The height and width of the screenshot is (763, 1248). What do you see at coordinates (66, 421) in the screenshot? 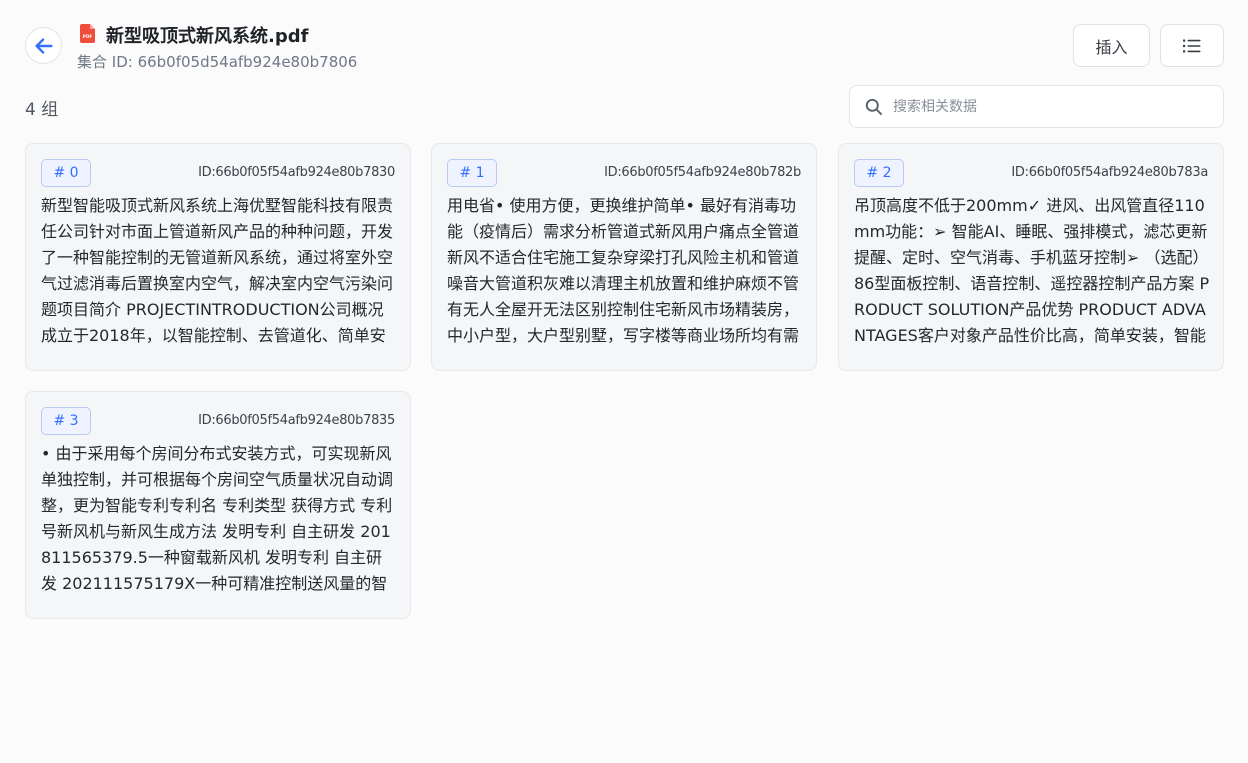
I see `card-index-badge: # 3` at bounding box center [66, 421].